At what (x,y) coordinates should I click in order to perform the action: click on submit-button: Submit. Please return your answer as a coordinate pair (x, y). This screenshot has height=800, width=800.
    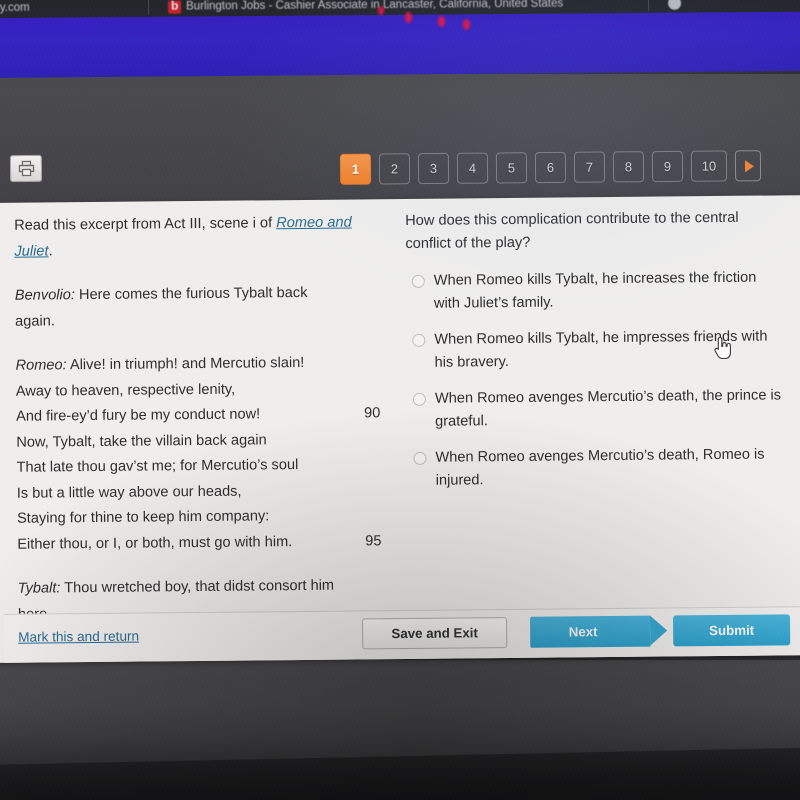
    Looking at the image, I should click on (731, 630).